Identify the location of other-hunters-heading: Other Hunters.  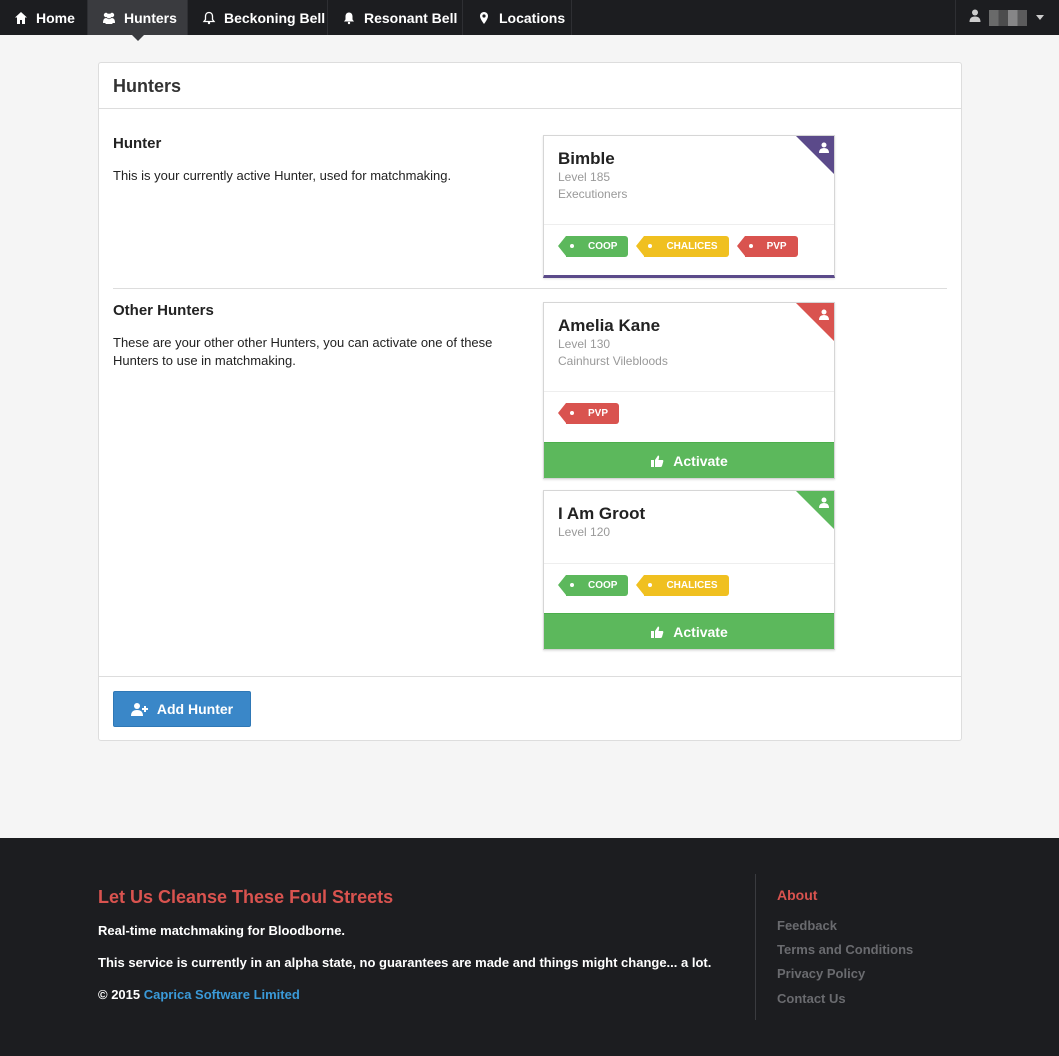
(163, 310).